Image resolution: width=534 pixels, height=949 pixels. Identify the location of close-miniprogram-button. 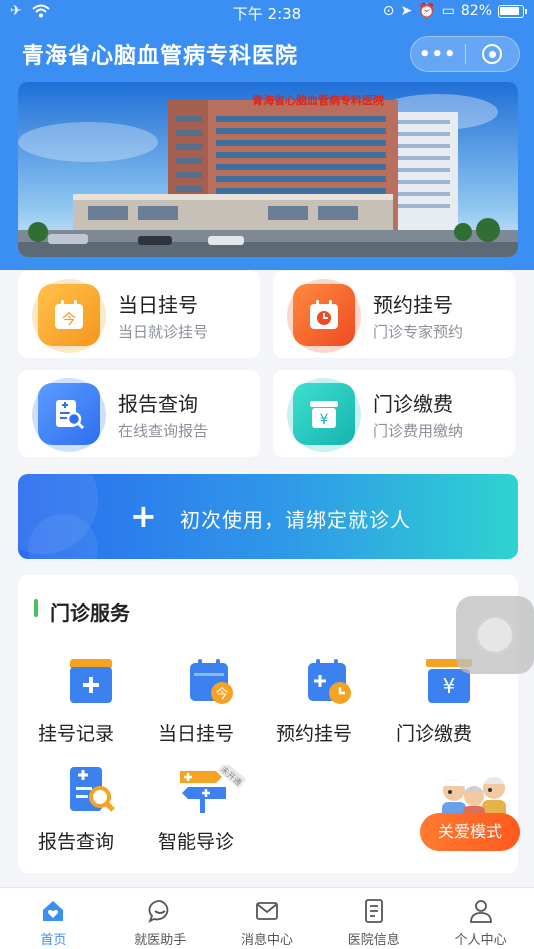
(492, 54).